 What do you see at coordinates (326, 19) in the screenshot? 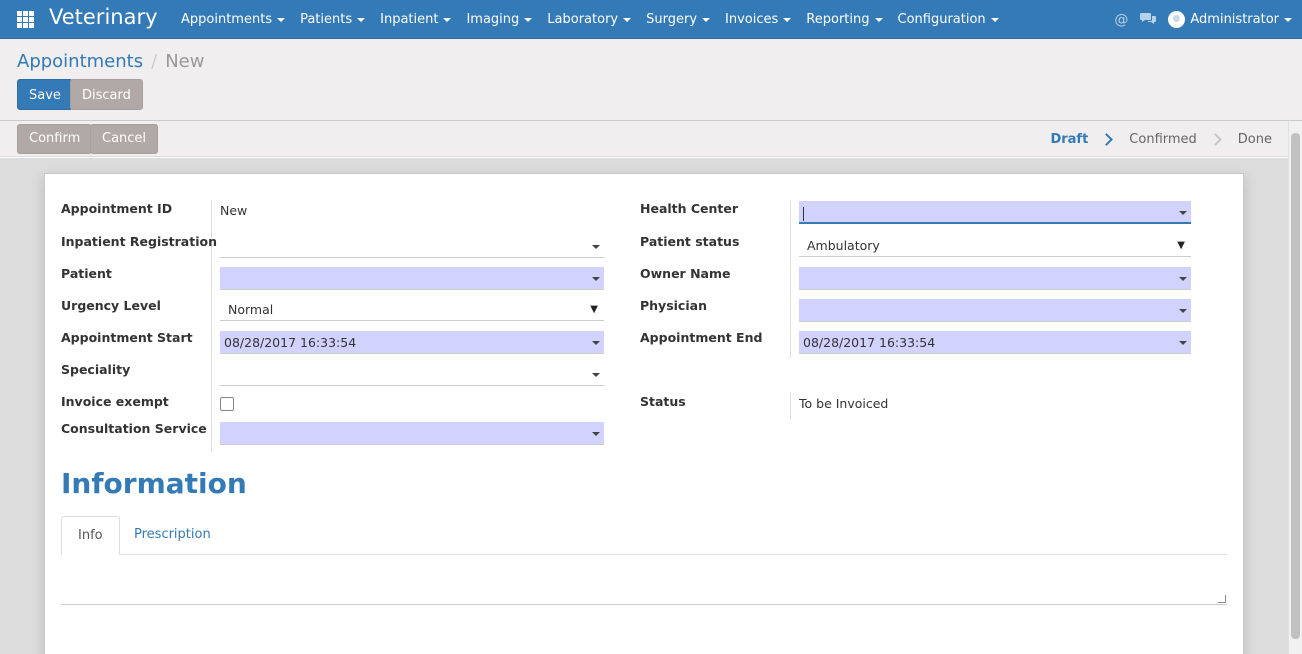
I see `menu-label: Patients` at bounding box center [326, 19].